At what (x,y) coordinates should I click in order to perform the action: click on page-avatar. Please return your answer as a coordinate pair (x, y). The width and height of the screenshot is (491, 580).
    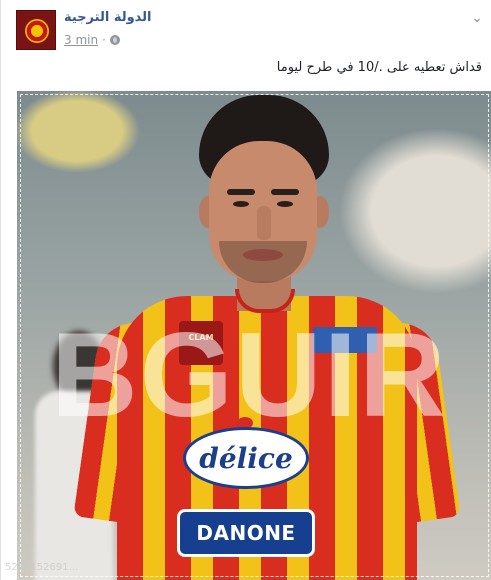
    Looking at the image, I should click on (36, 30).